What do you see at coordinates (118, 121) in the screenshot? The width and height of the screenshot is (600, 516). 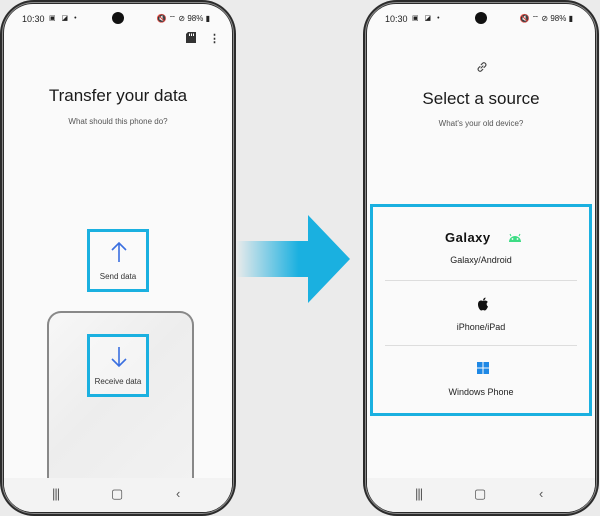 I see `page-subtitle: What should this phone do?` at bounding box center [118, 121].